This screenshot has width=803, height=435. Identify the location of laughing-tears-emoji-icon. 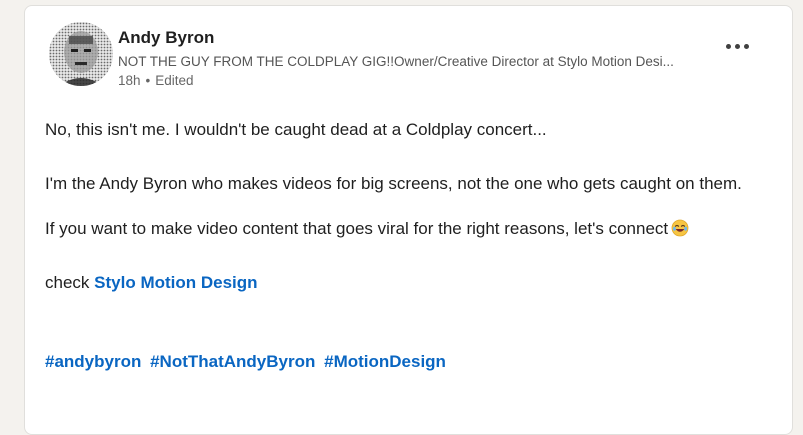
(680, 230).